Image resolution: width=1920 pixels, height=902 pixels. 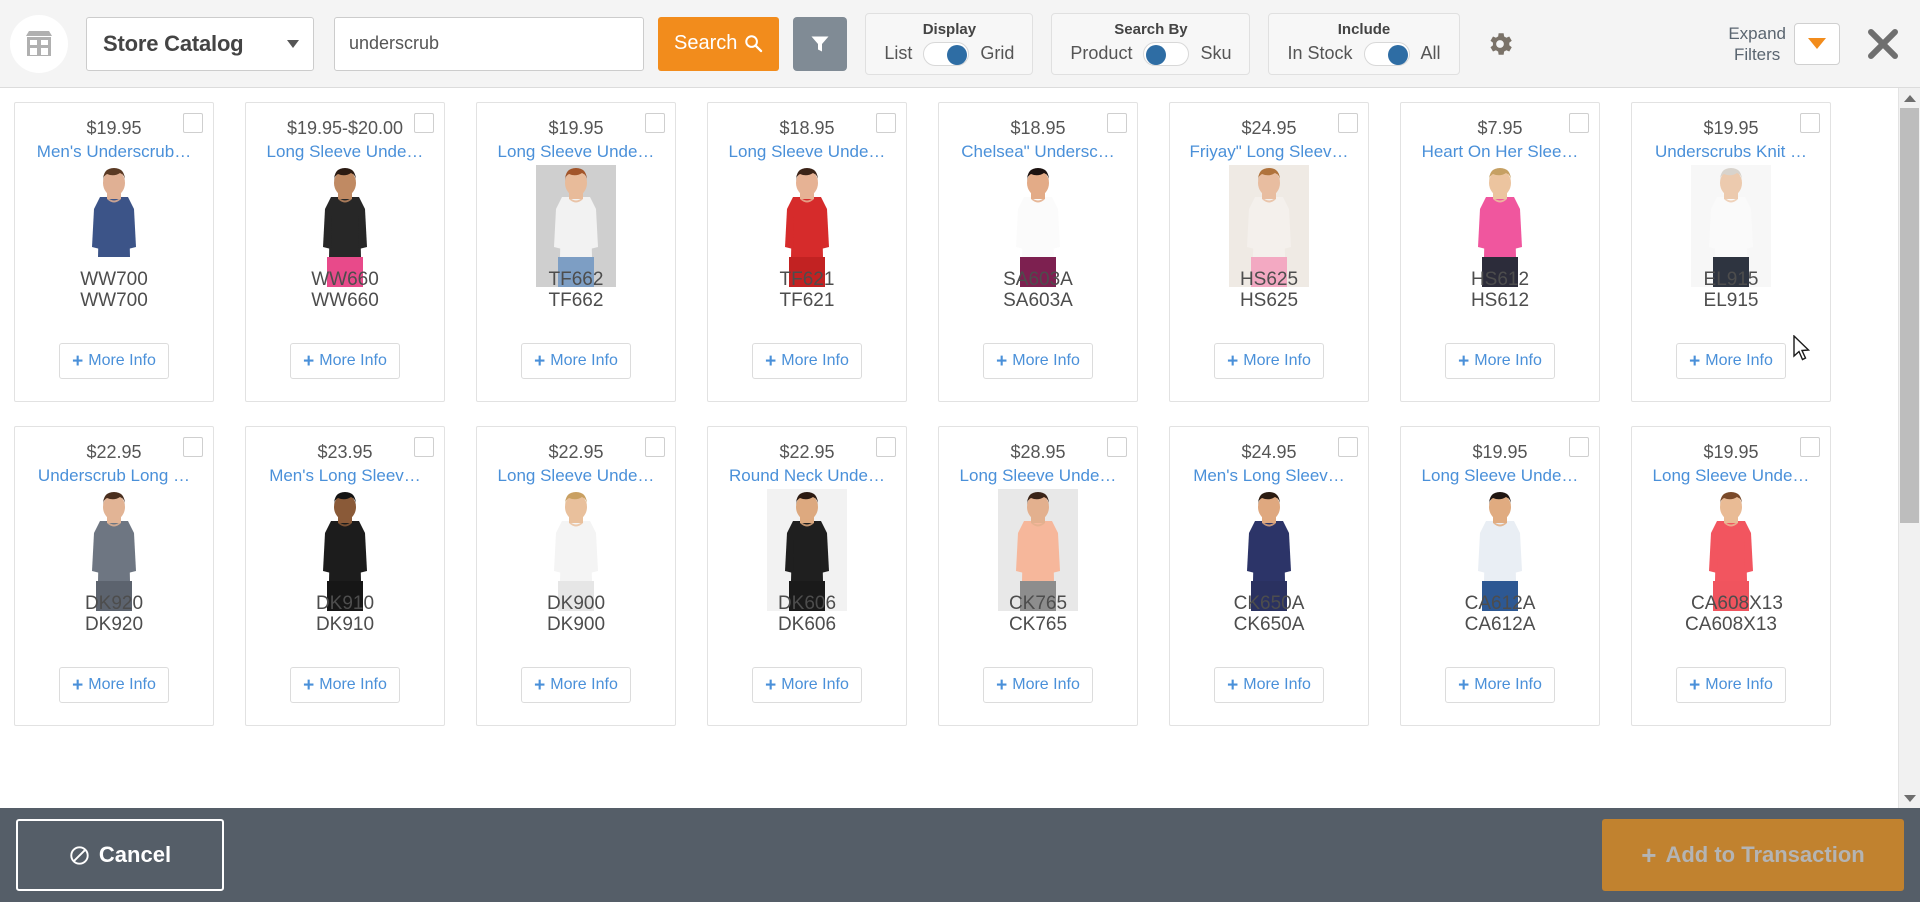 I want to click on scrollbar-track, so click(x=1909, y=448).